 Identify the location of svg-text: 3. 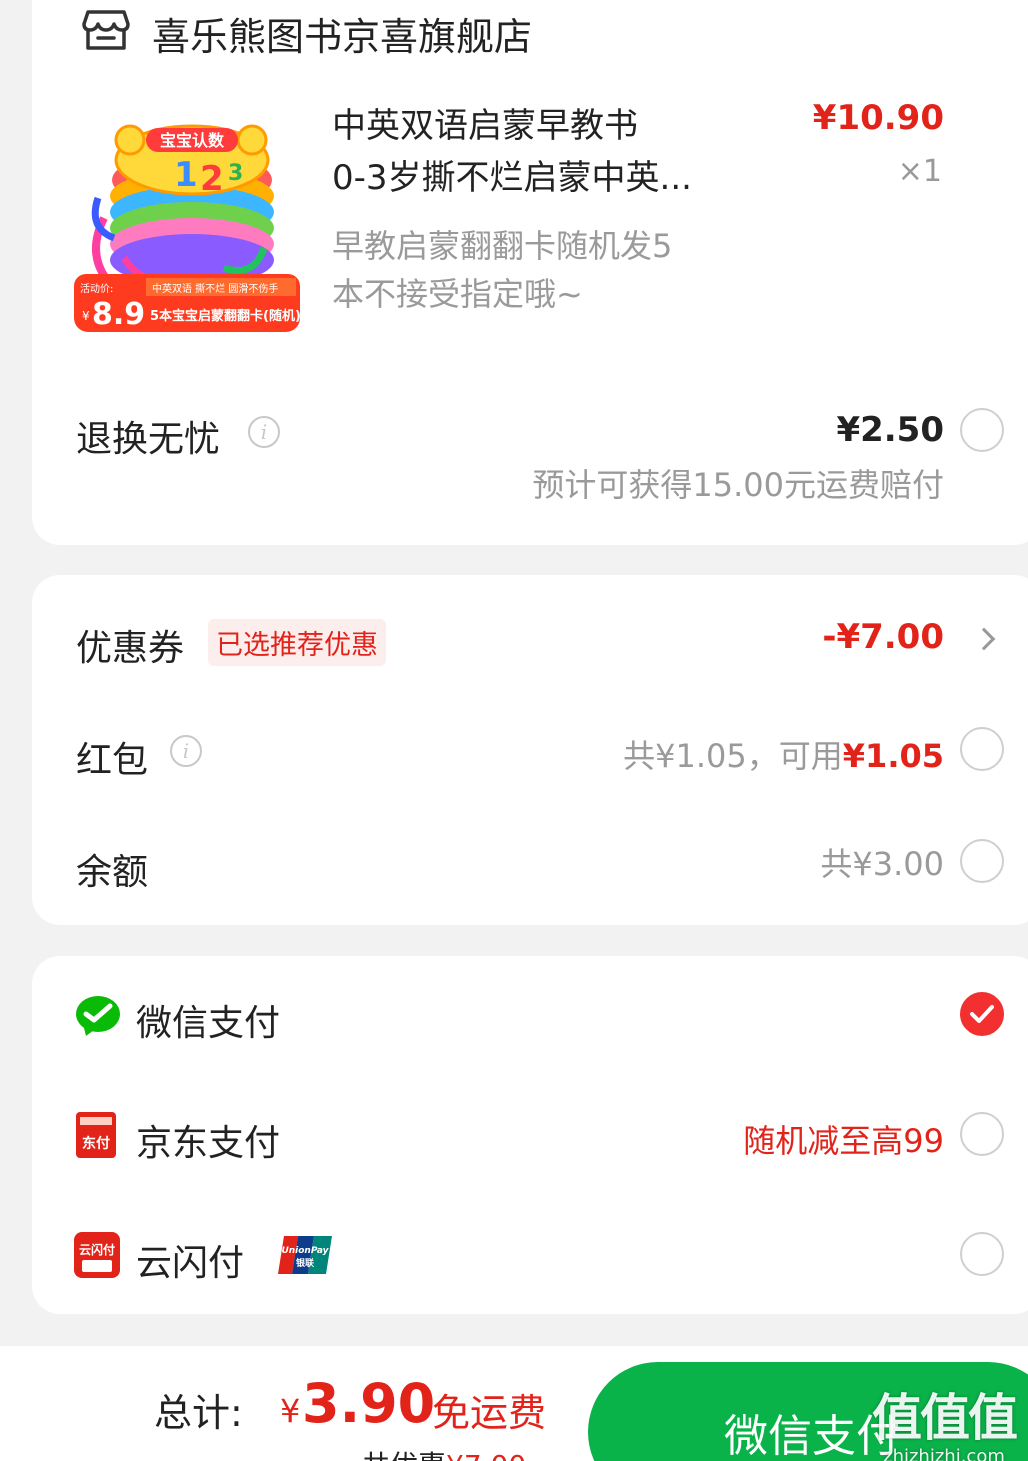
(235, 173).